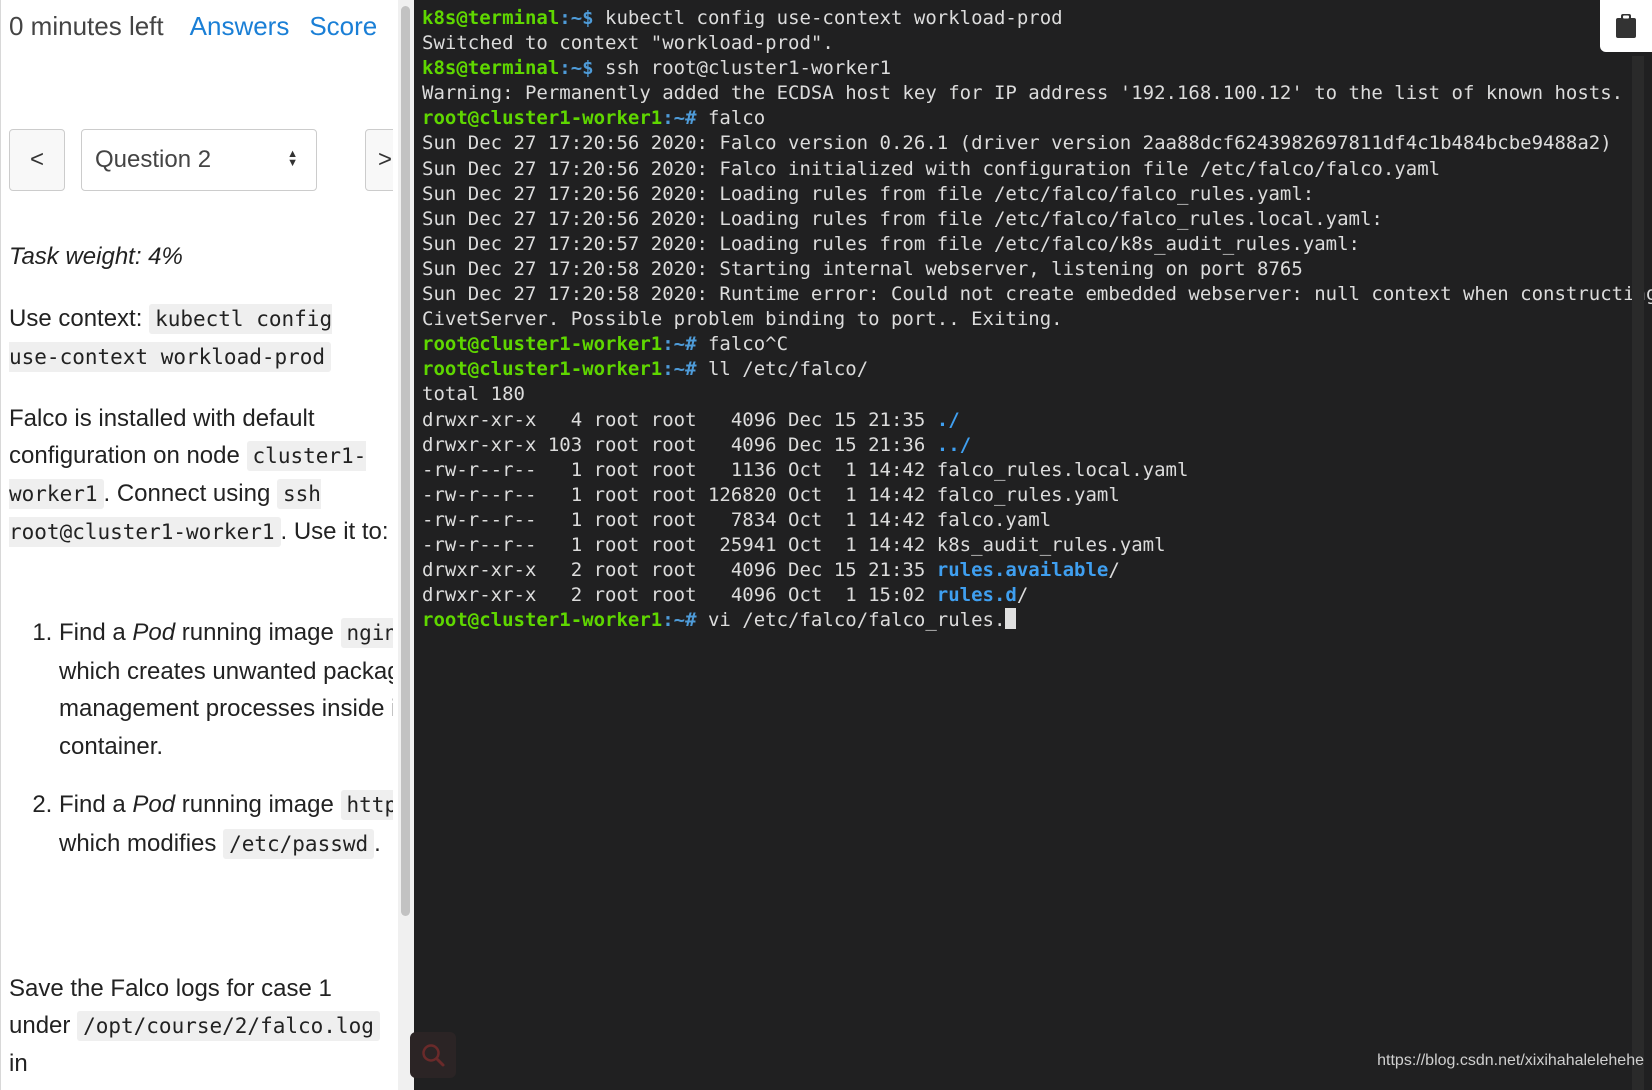 Image resolution: width=1652 pixels, height=1090 pixels. What do you see at coordinates (76, 318) in the screenshot?
I see `context-label: Use context:` at bounding box center [76, 318].